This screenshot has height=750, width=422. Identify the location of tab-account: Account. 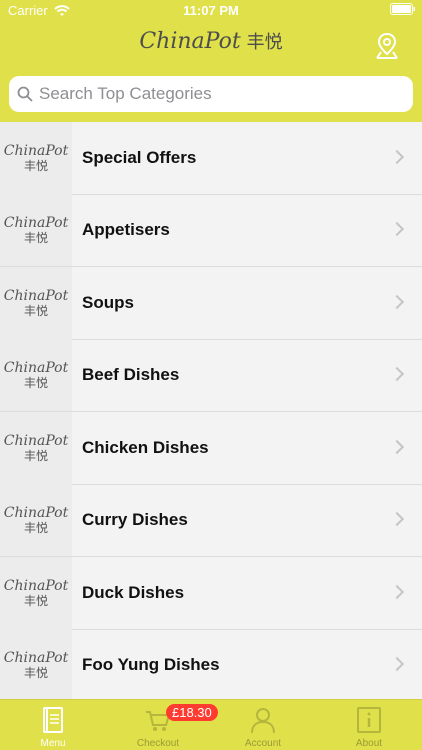
(263, 725).